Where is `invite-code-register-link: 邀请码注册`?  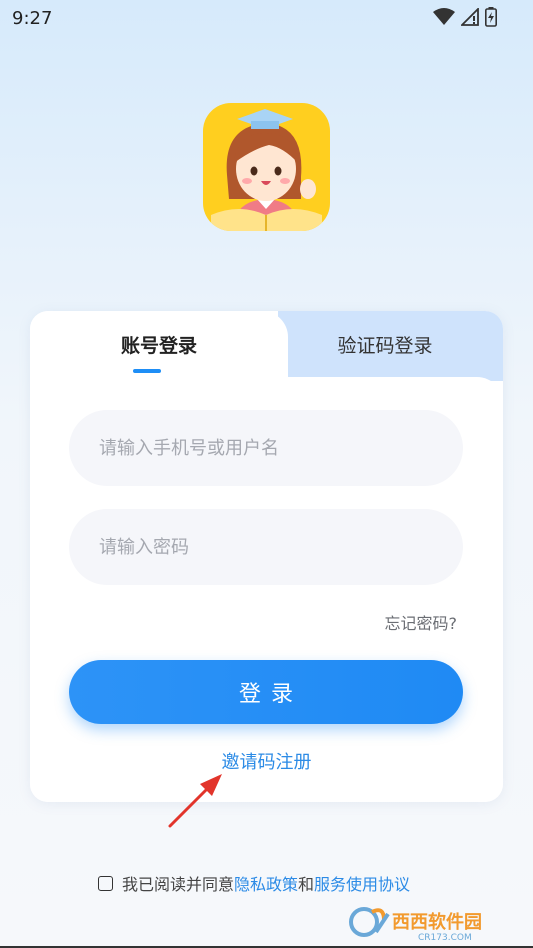
invite-code-register-link: 邀请码注册 is located at coordinates (266, 761).